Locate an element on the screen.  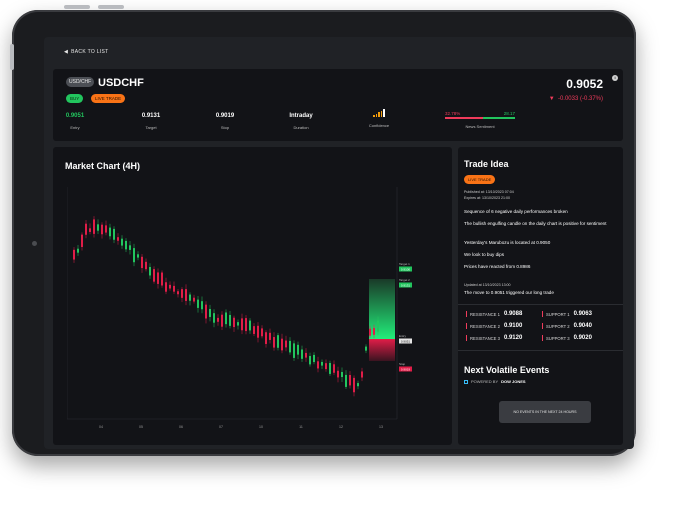
volume-button is located at coordinates (111, 7).